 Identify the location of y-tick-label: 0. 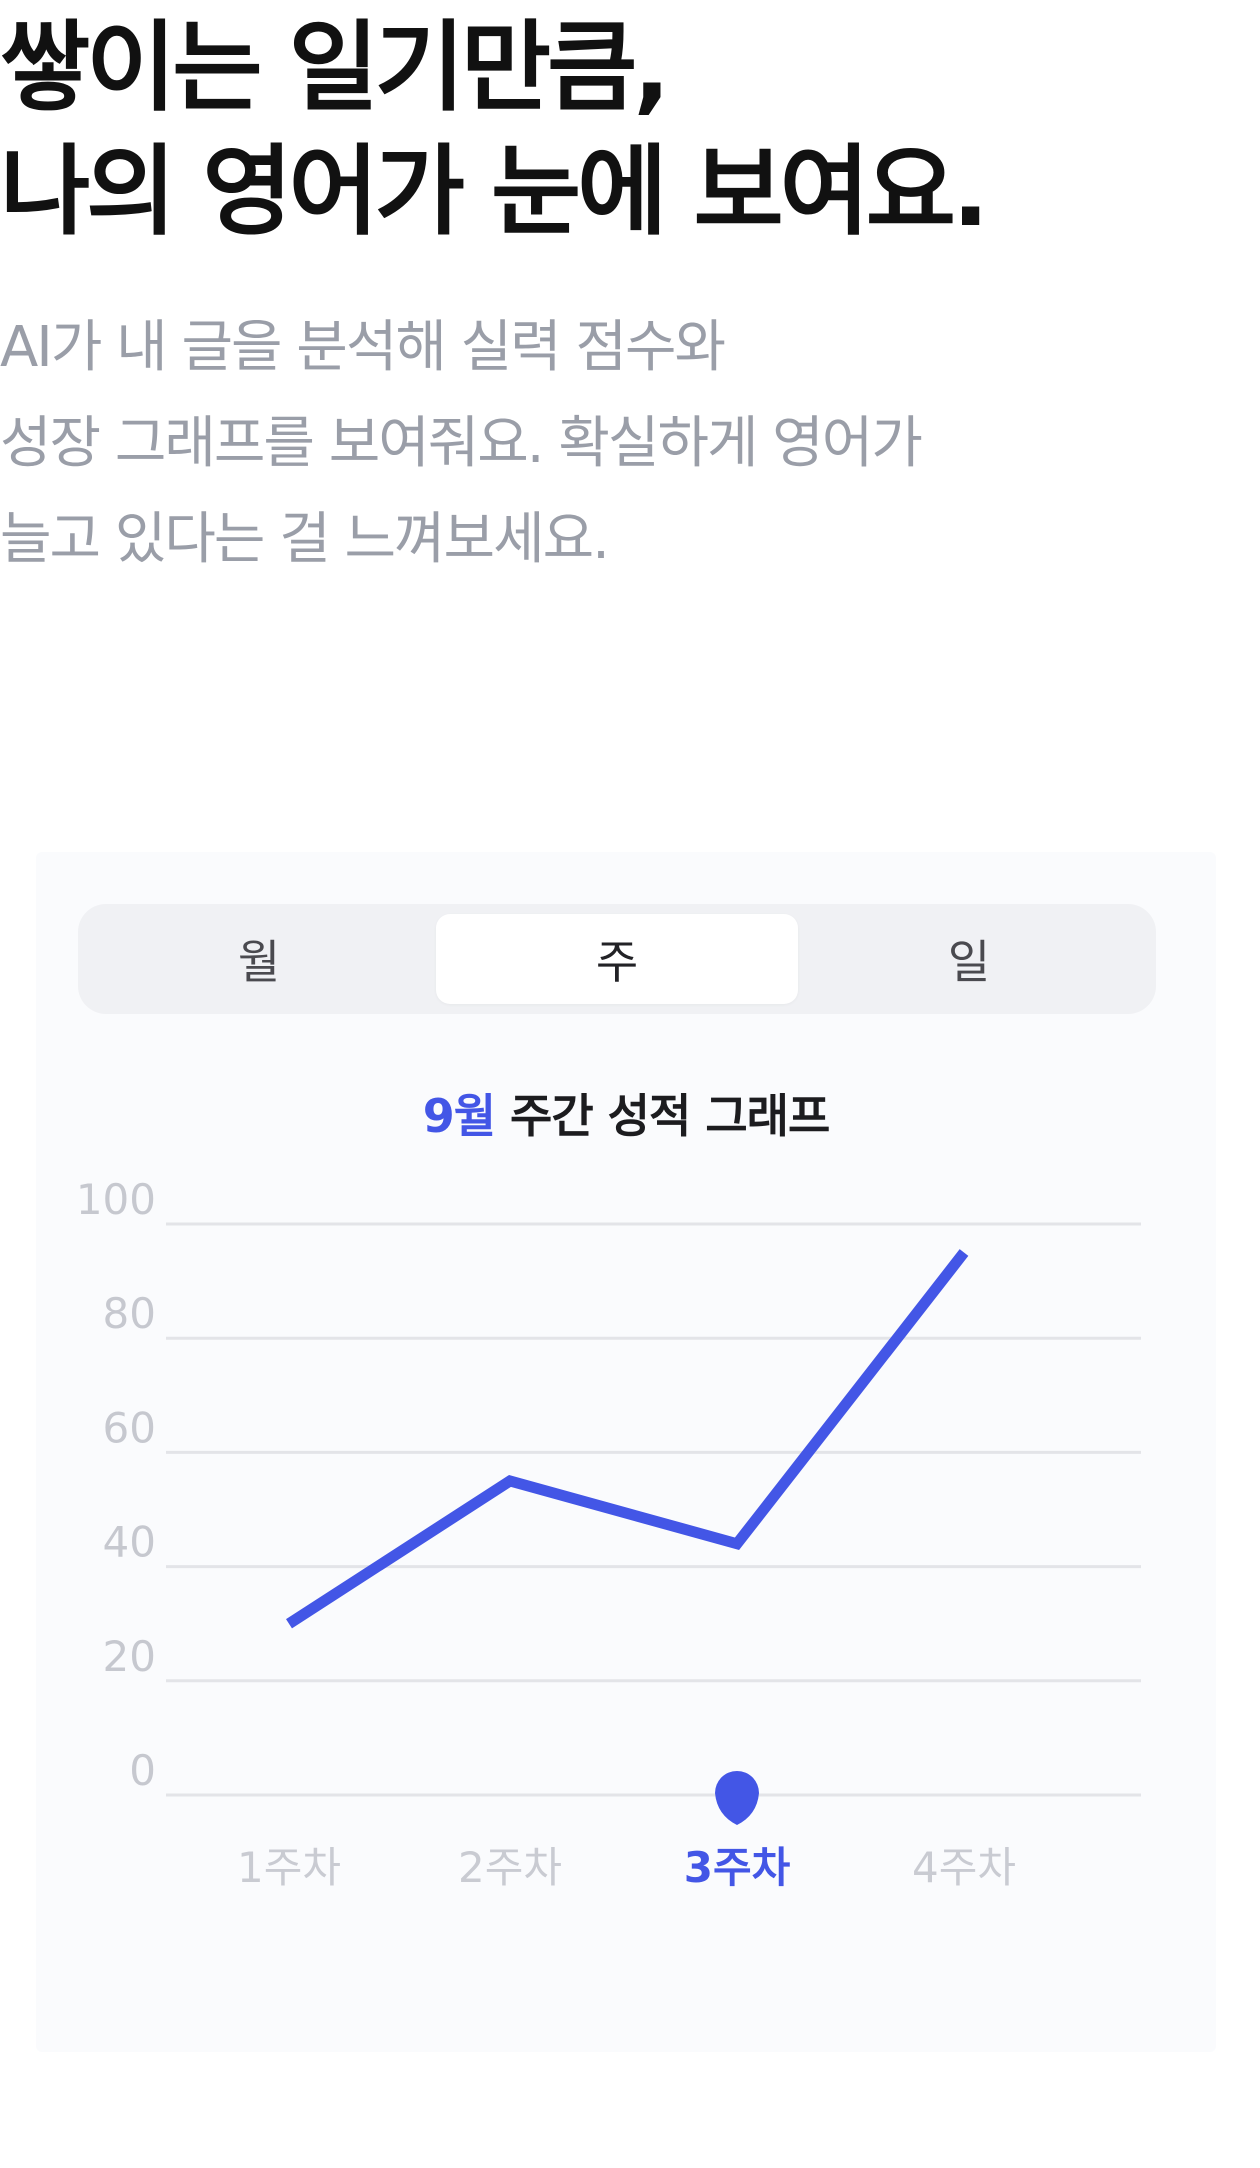
(142, 1770).